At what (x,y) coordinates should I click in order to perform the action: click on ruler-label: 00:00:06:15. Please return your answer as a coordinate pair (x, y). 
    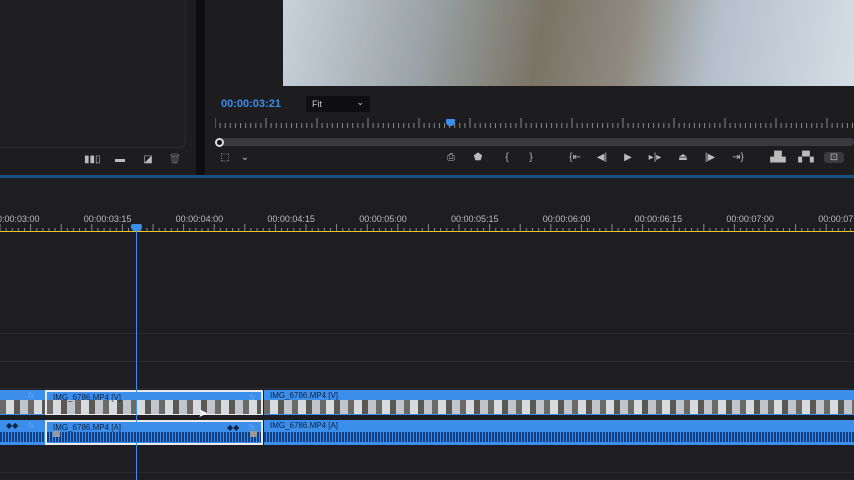
    Looking at the image, I should click on (658, 219).